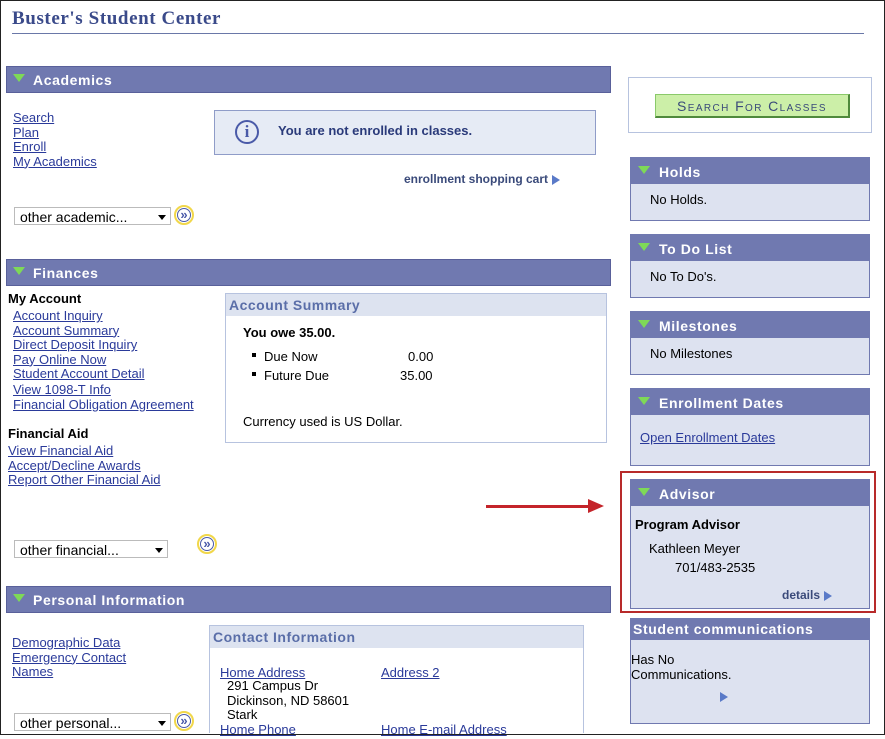 The width and height of the screenshot is (885, 739). What do you see at coordinates (416, 305) in the screenshot?
I see `account-summary-title: Account Summary` at bounding box center [416, 305].